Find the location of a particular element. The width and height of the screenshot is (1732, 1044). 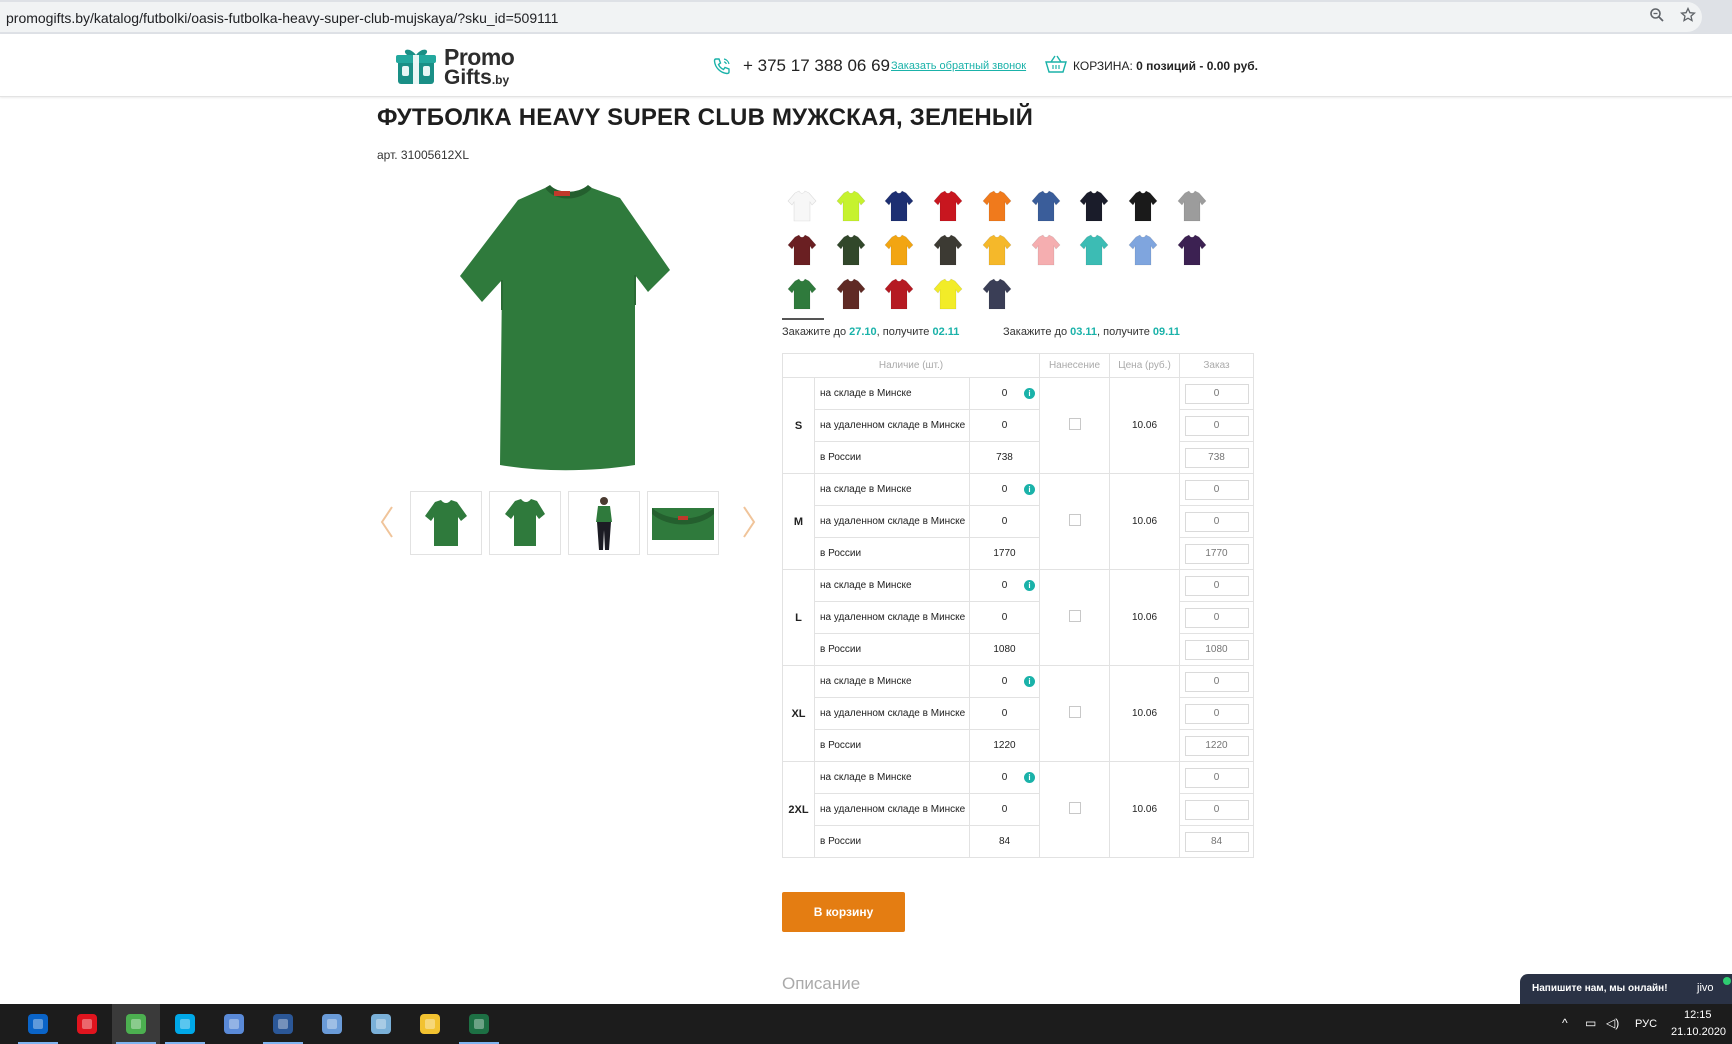

volume-icon: ◁) is located at coordinates (1612, 1023).